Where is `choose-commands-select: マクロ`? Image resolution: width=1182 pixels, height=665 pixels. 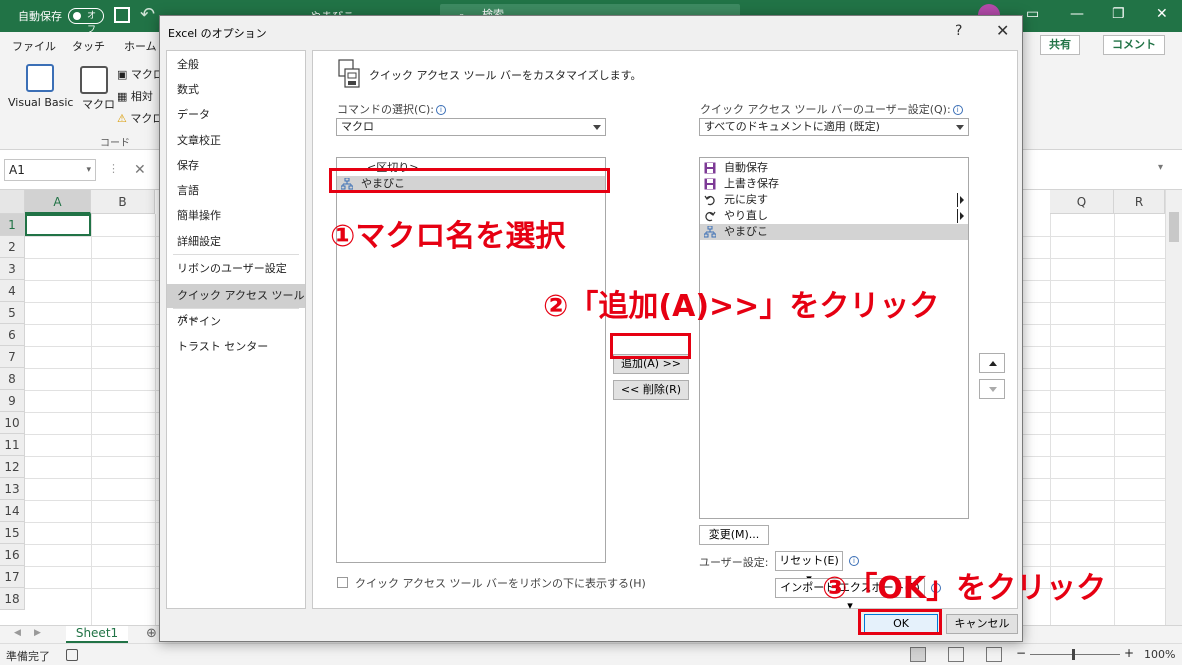
choose-commands-select: マクロ is located at coordinates (471, 127).